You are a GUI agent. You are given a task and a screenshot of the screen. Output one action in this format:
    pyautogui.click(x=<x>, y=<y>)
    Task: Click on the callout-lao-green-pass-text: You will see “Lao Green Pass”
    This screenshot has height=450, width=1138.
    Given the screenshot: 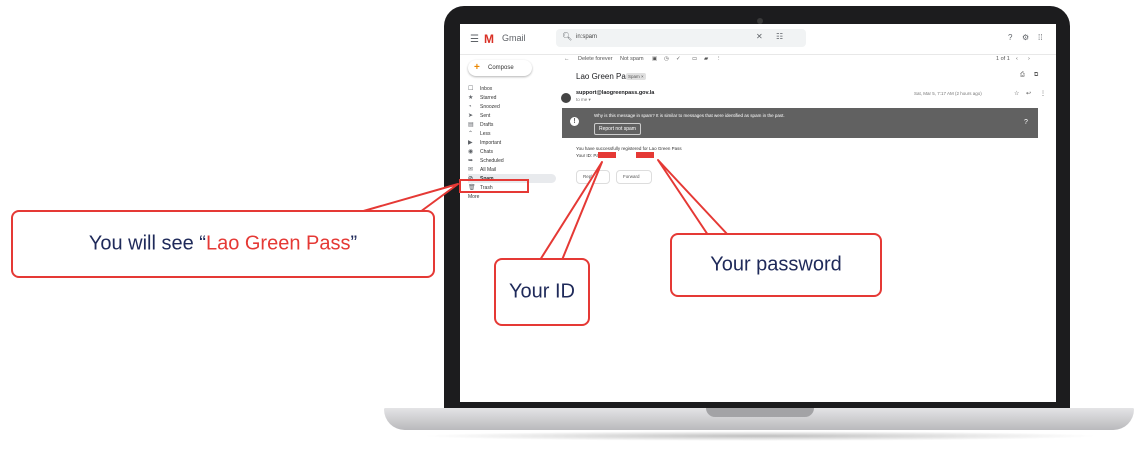 What is the action you would take?
    pyautogui.click(x=223, y=244)
    